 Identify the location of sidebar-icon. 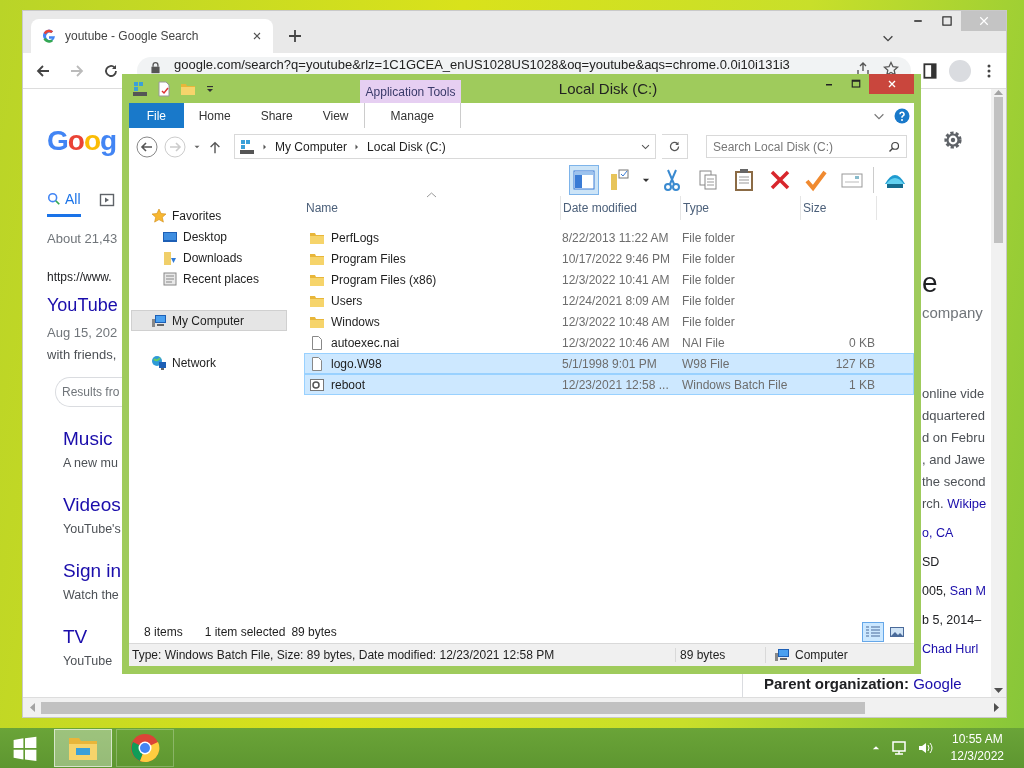
(930, 70).